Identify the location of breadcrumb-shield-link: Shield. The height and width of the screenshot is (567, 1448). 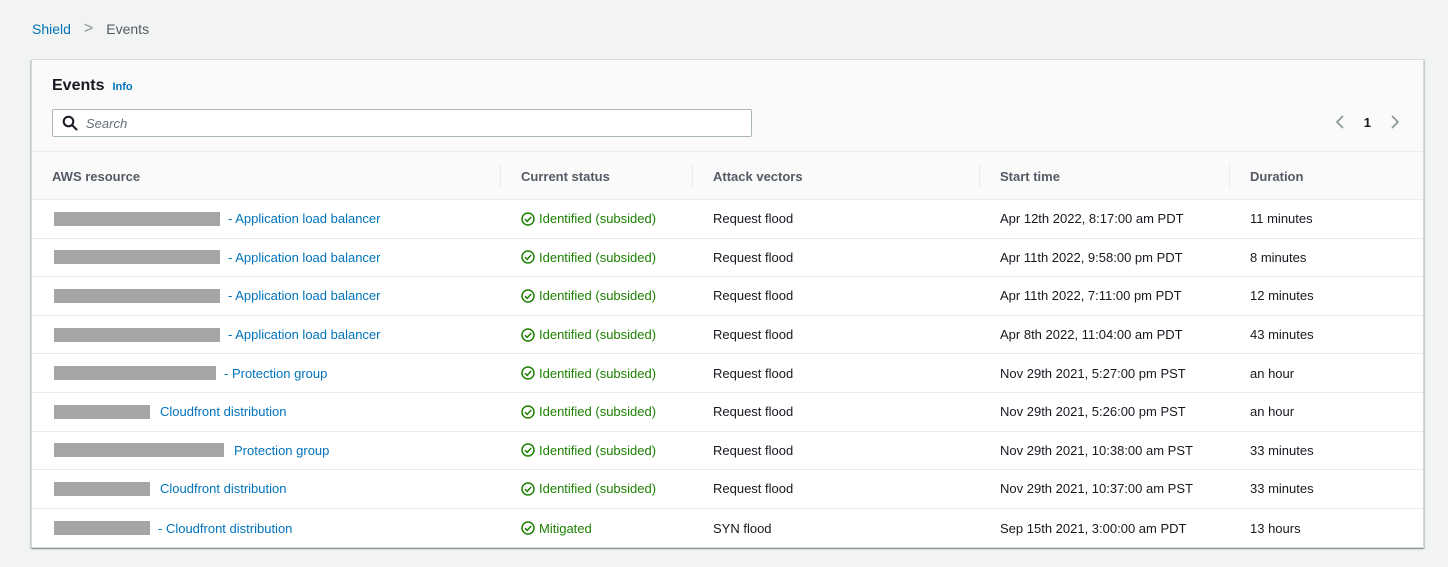
(51, 29).